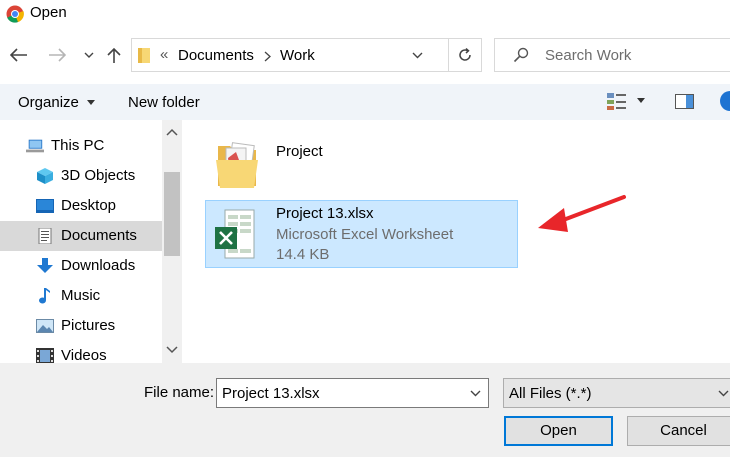 This screenshot has width=730, height=457. I want to click on picture-icon, so click(45, 326).